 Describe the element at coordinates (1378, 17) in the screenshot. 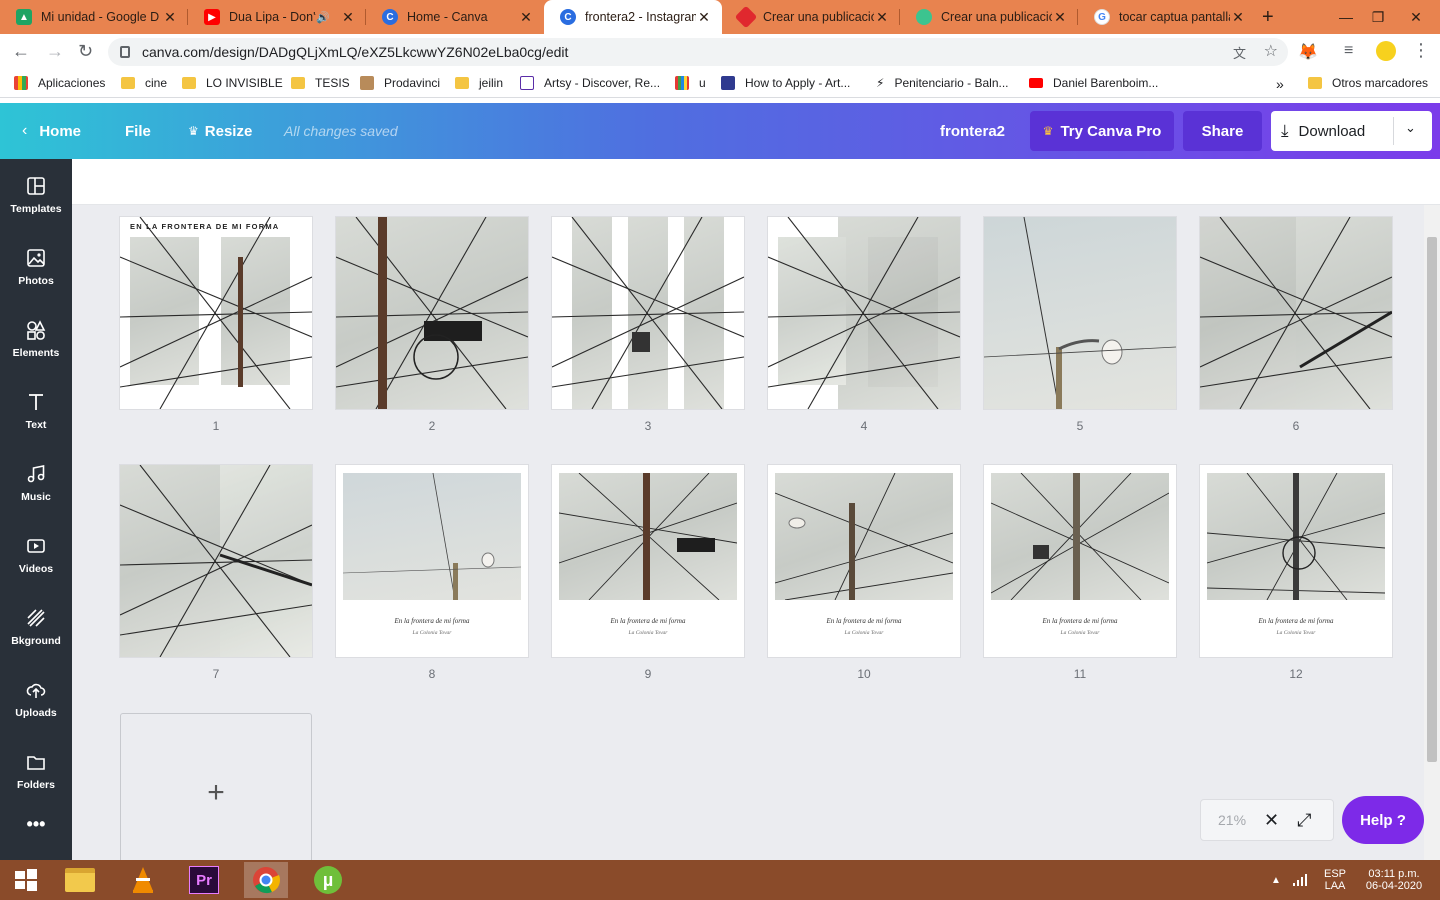

I see `restore-button: ❐` at that location.